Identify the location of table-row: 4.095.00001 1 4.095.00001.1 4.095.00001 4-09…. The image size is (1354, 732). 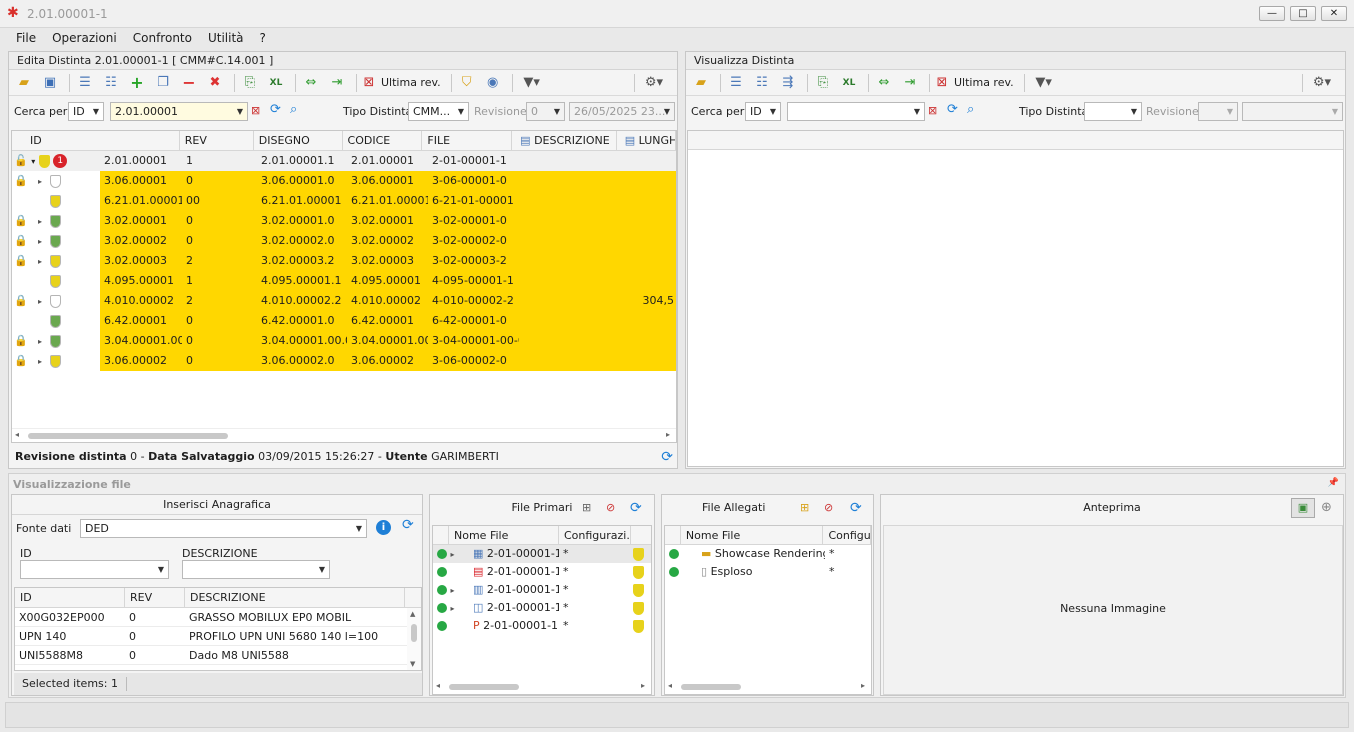
(344, 281).